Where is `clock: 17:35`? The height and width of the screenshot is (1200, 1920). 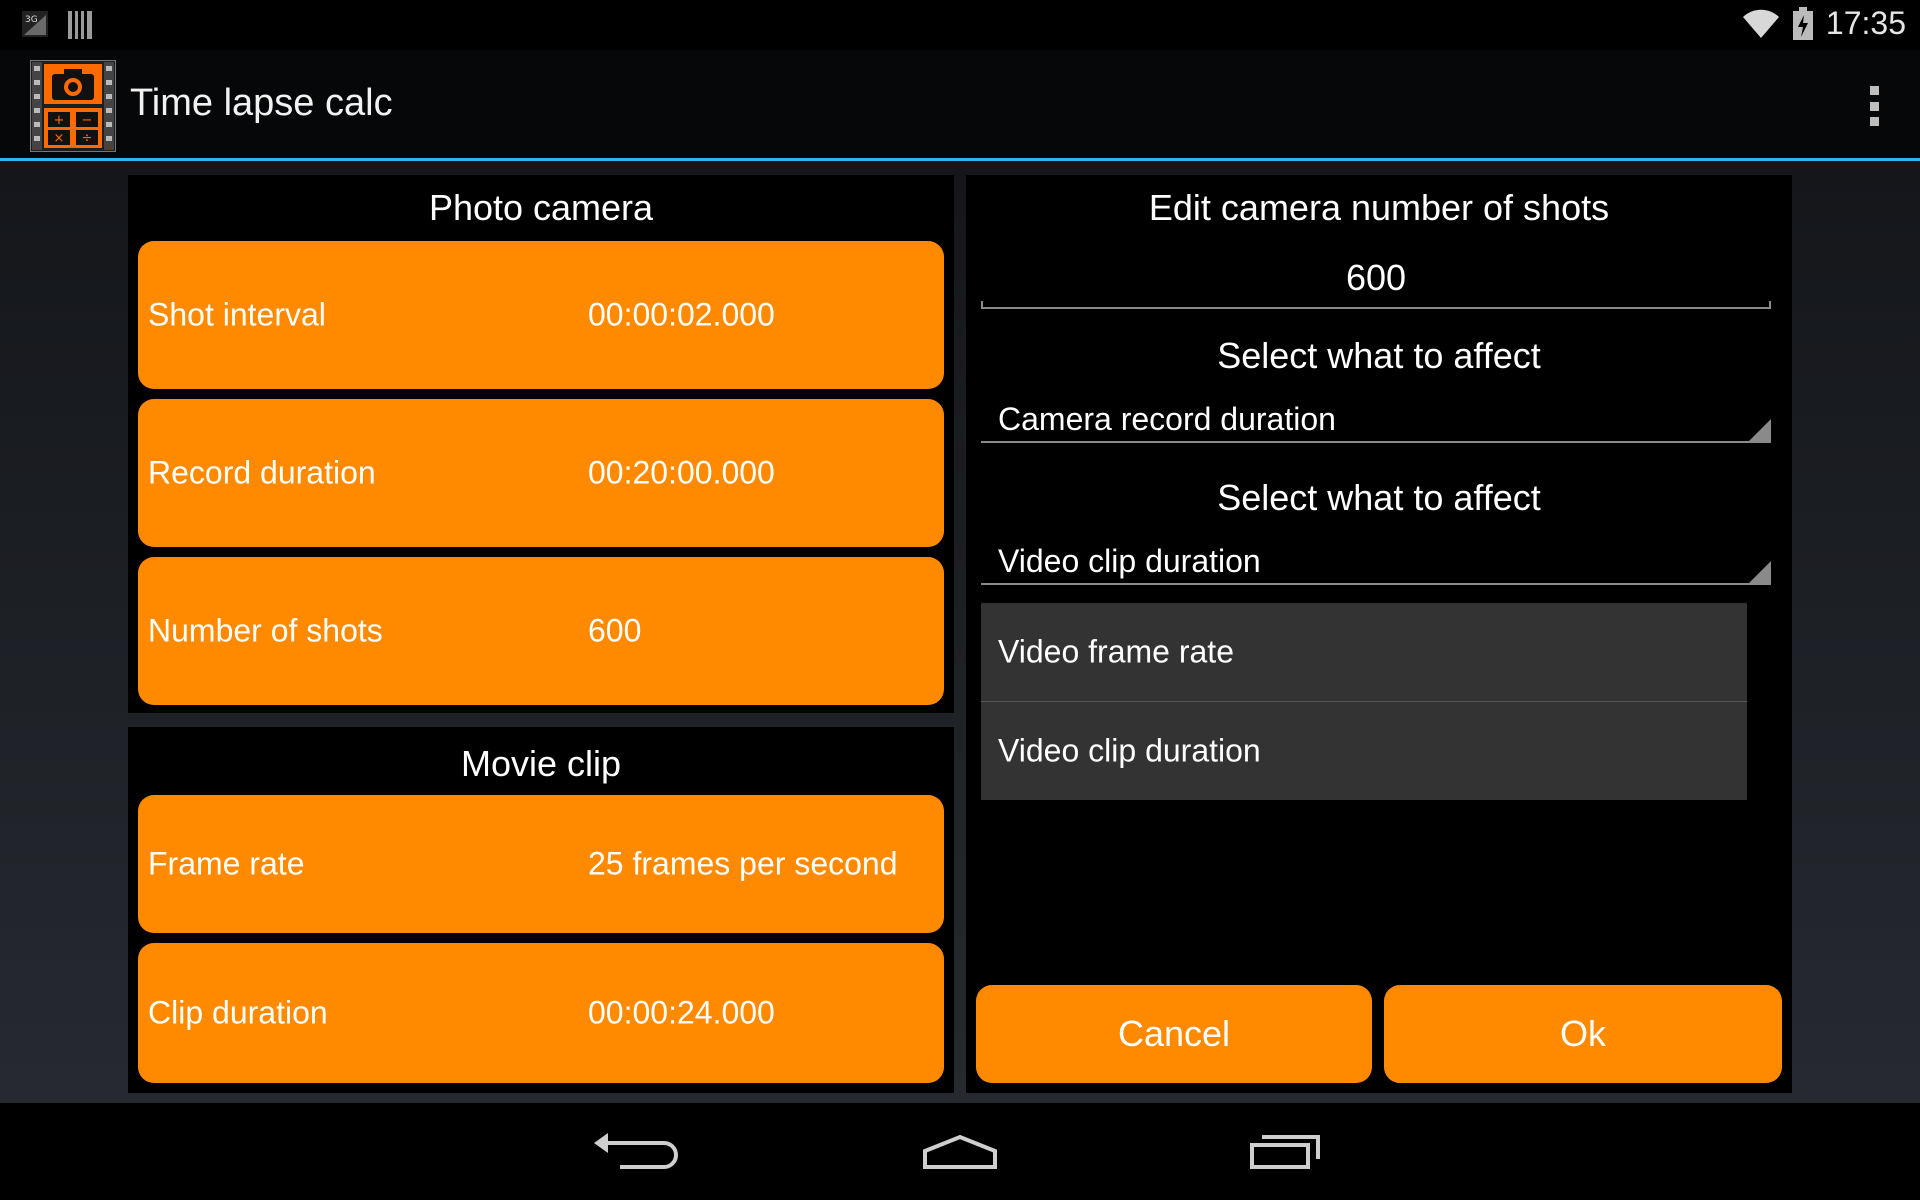
clock: 17:35 is located at coordinates (1865, 23).